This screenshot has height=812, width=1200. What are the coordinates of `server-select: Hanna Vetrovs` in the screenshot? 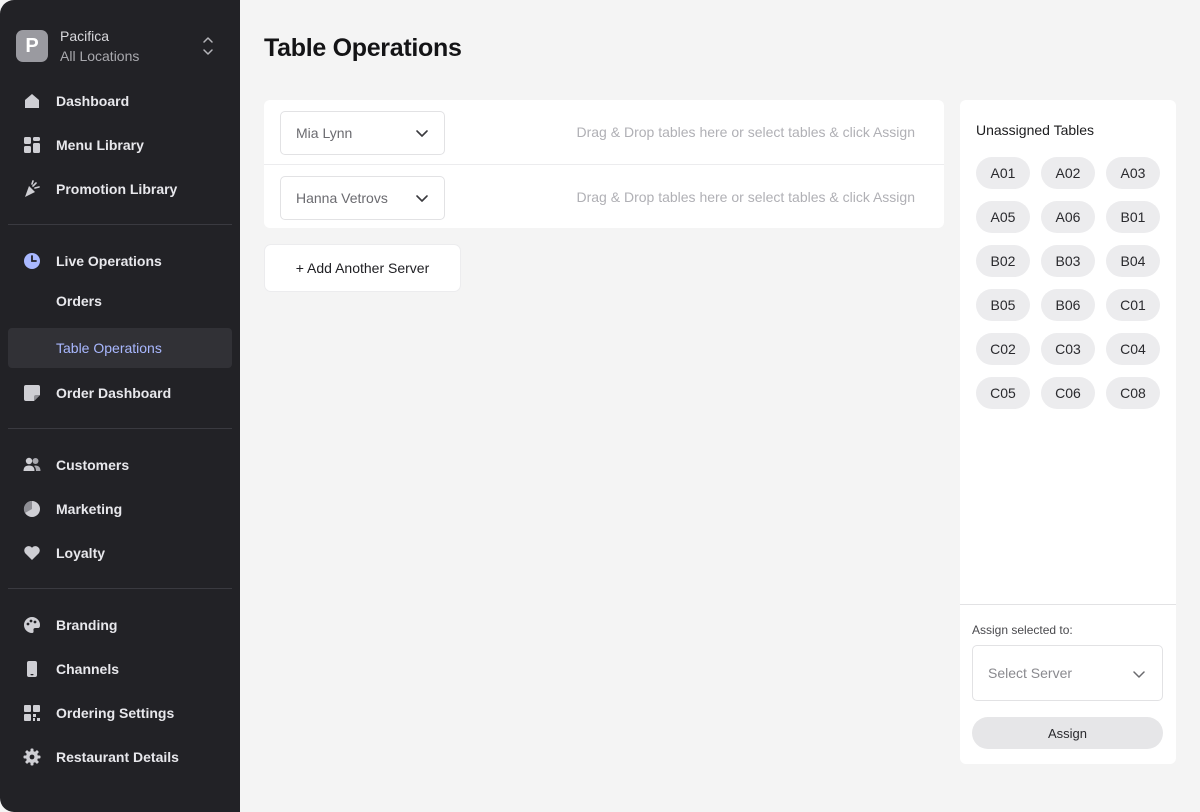 It's located at (362, 198).